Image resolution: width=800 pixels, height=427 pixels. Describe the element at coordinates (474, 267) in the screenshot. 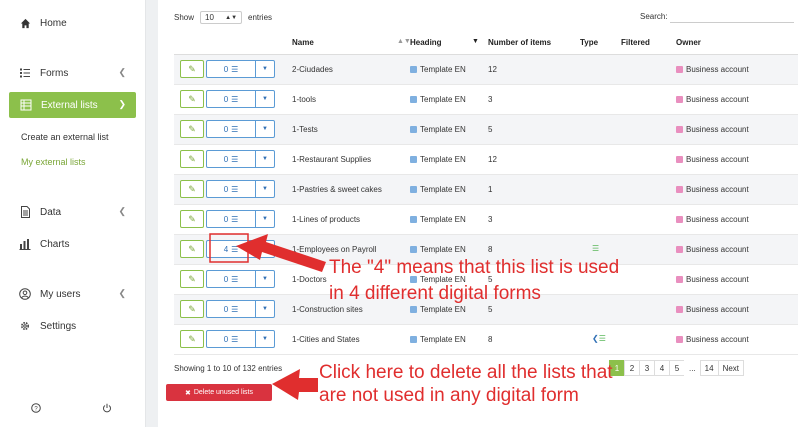

I see `annotation-count-line1: The "4" means that this list is used` at that location.